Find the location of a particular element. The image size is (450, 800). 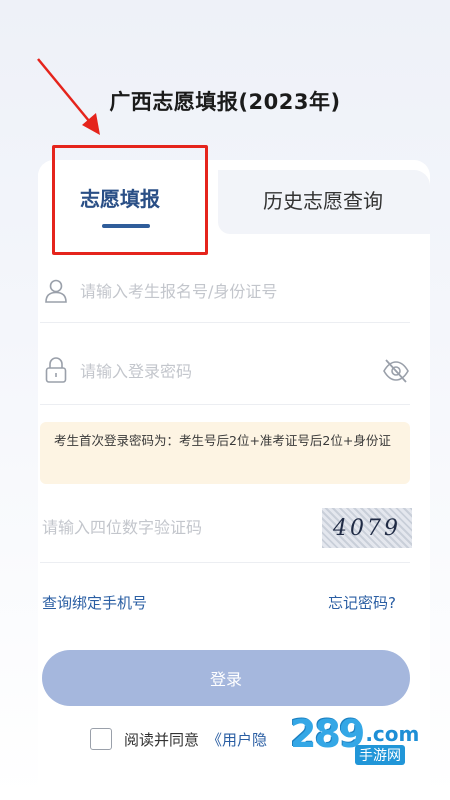

user-agreement-link: 《用户隐 is located at coordinates (237, 739).